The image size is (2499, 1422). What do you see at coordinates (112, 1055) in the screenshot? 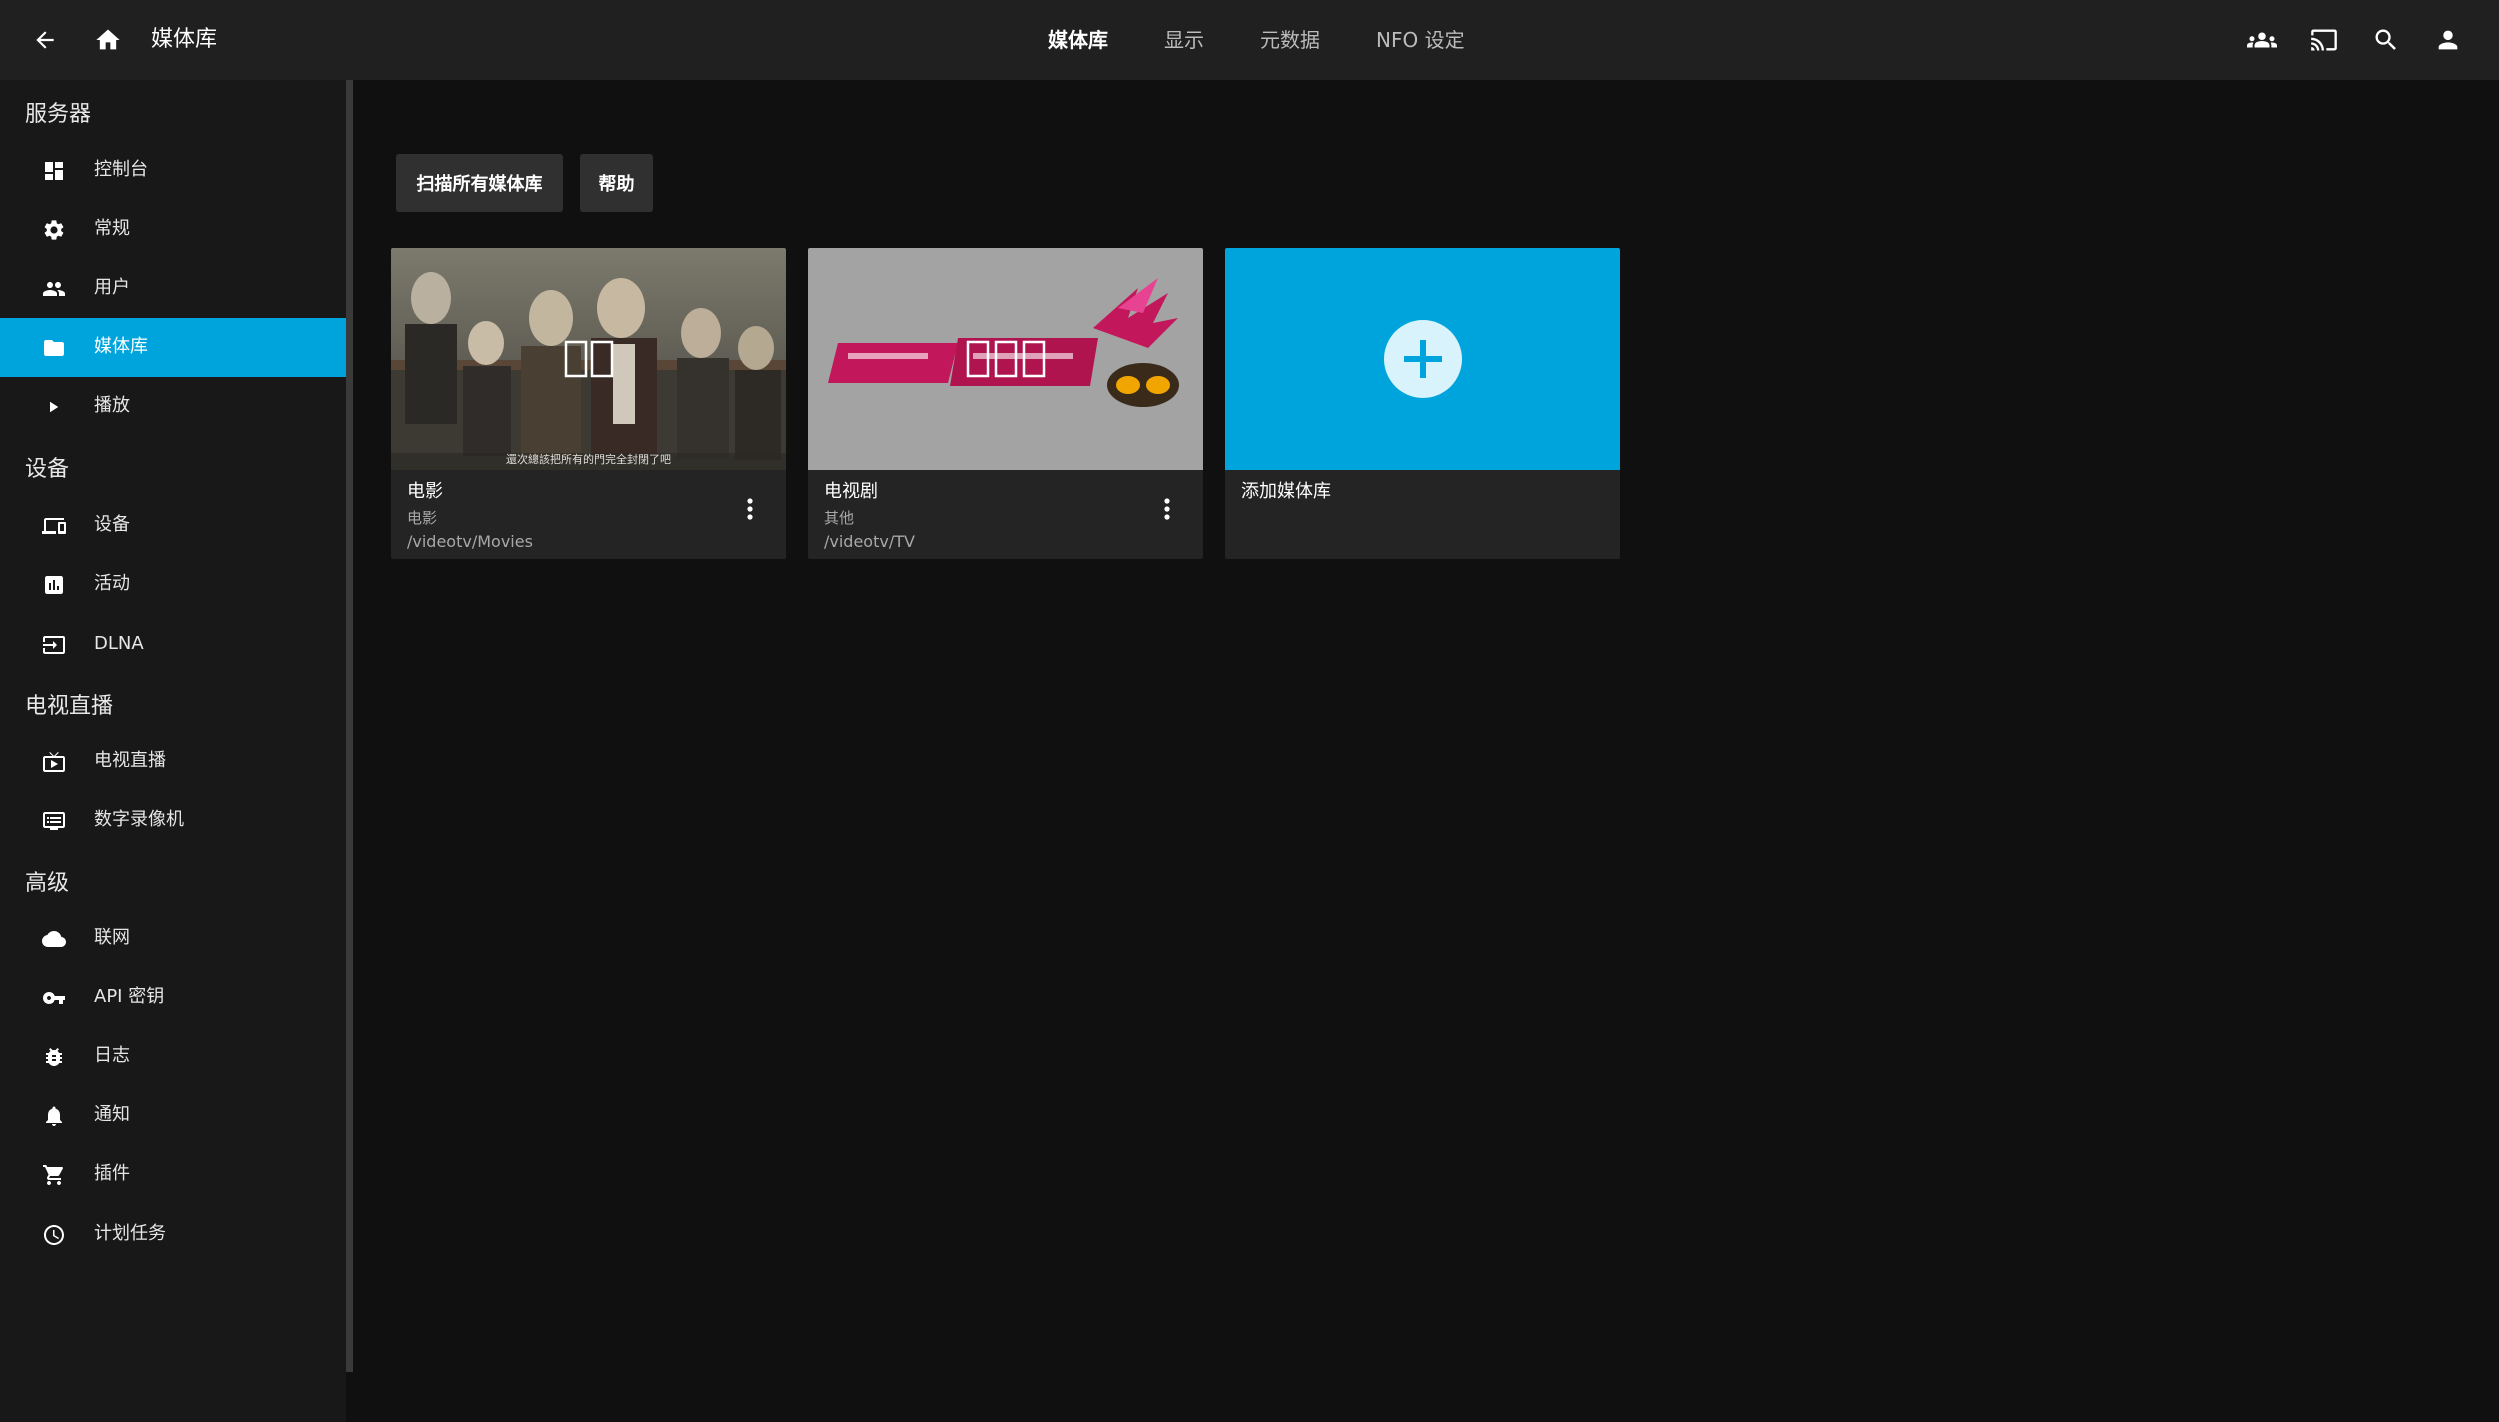
I see `sidebar-item-label: 日志` at bounding box center [112, 1055].